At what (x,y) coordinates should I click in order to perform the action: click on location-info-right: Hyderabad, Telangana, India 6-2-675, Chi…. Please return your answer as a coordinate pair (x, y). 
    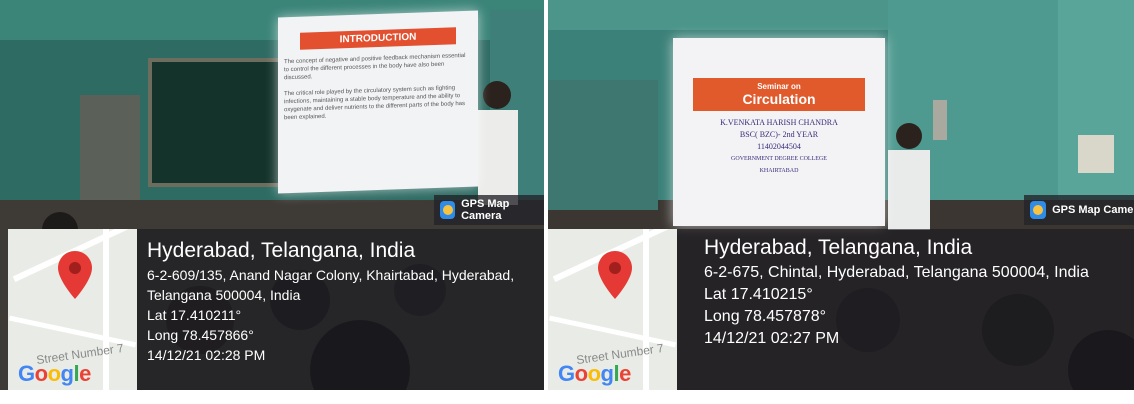
    Looking at the image, I should click on (896, 292).